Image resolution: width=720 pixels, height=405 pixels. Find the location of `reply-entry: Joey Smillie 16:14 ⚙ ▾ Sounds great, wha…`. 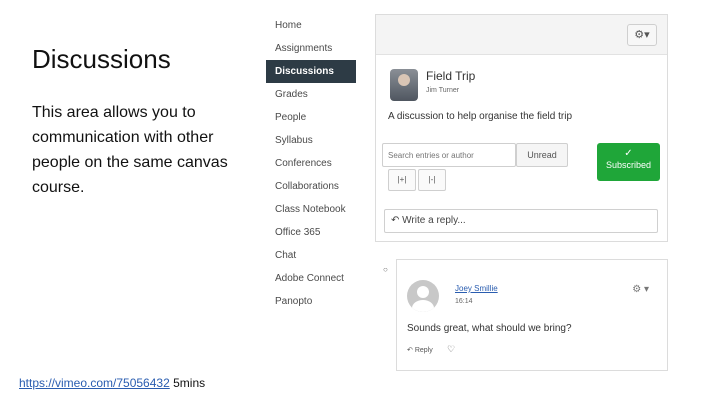

reply-entry: Joey Smillie 16:14 ⚙ ▾ Sounds great, wha… is located at coordinates (532, 315).